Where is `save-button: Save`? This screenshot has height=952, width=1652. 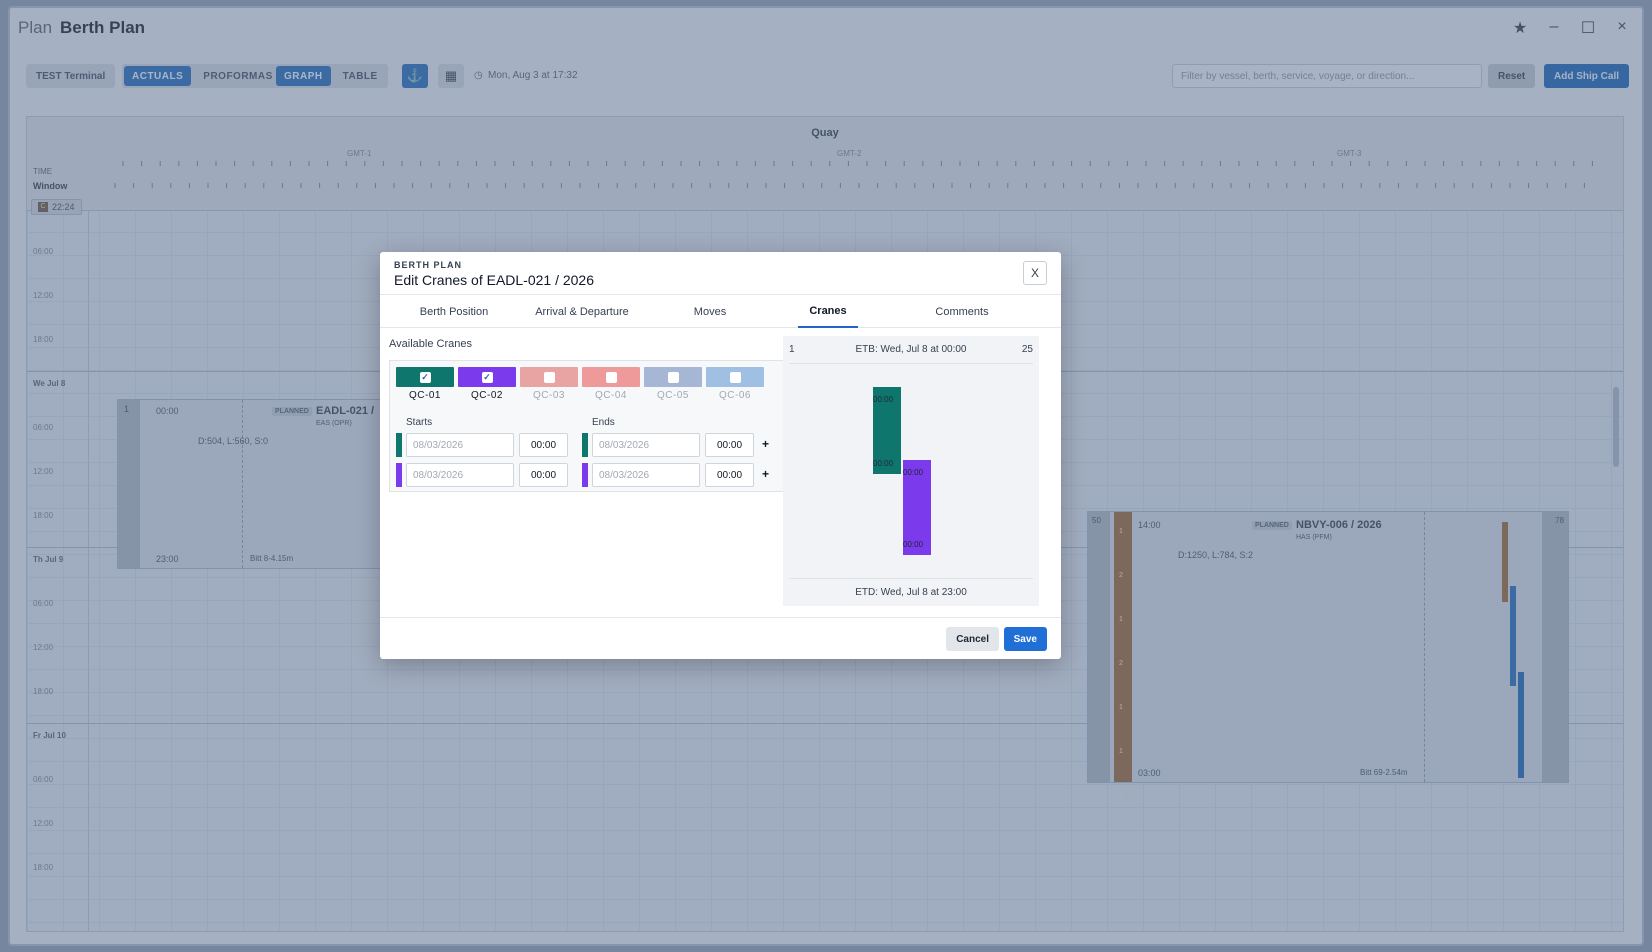 save-button: Save is located at coordinates (1025, 639).